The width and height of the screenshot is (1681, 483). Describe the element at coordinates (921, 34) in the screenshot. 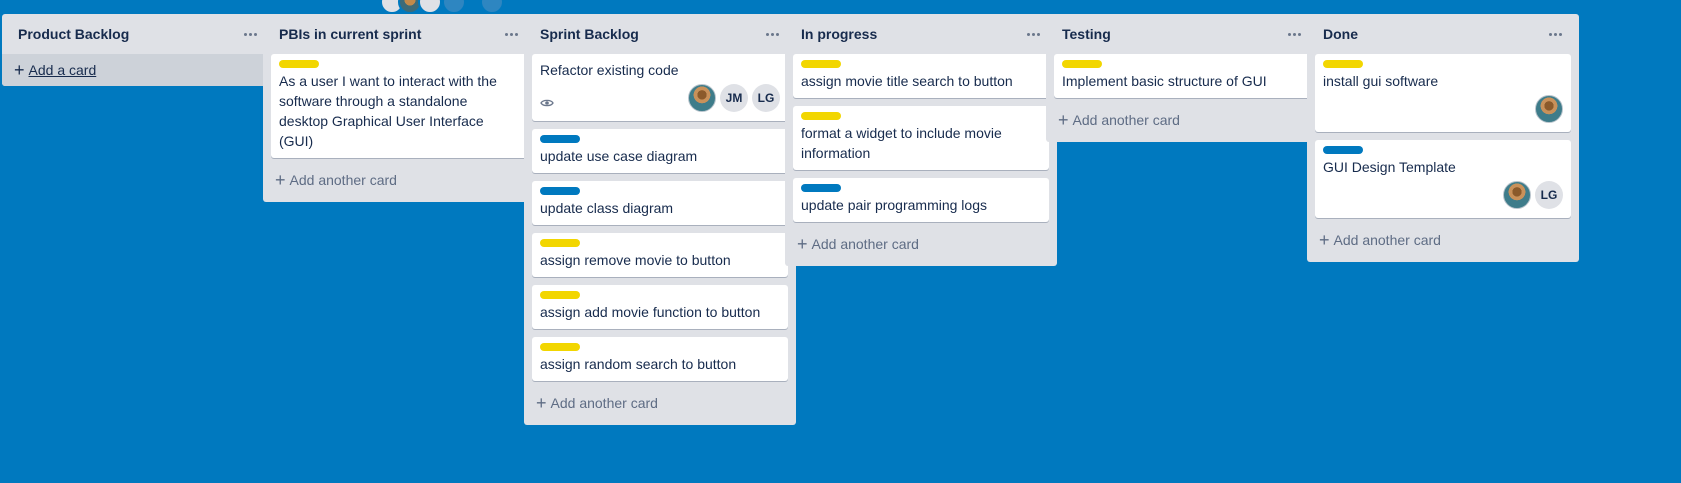

I see `list-header: In progress` at that location.